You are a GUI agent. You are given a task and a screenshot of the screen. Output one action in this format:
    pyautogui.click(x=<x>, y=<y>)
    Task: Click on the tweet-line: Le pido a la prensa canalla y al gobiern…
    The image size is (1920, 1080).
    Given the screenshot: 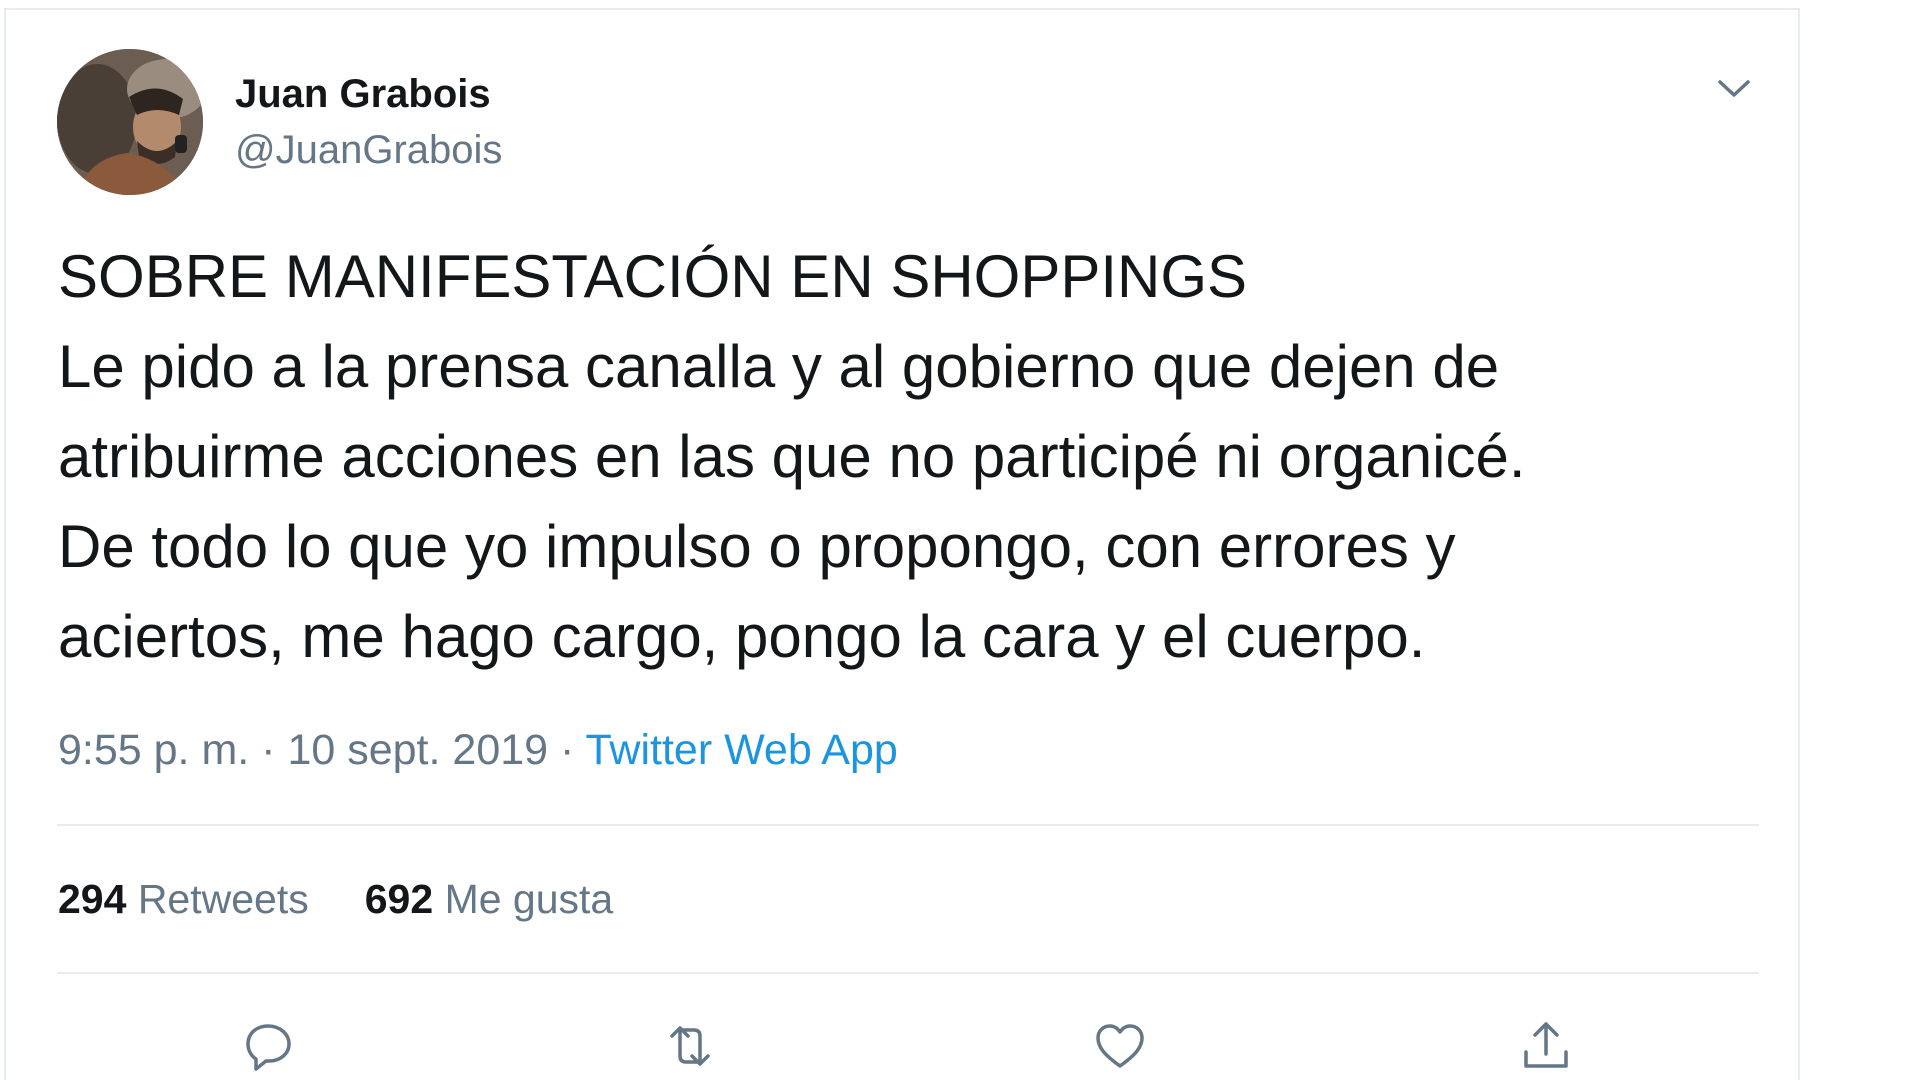 What is the action you would take?
    pyautogui.click(x=779, y=366)
    